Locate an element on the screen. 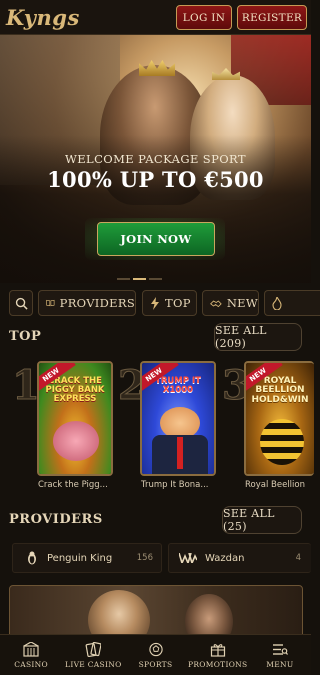 This screenshot has width=320, height=675. slide-dots is located at coordinates (157, 279).